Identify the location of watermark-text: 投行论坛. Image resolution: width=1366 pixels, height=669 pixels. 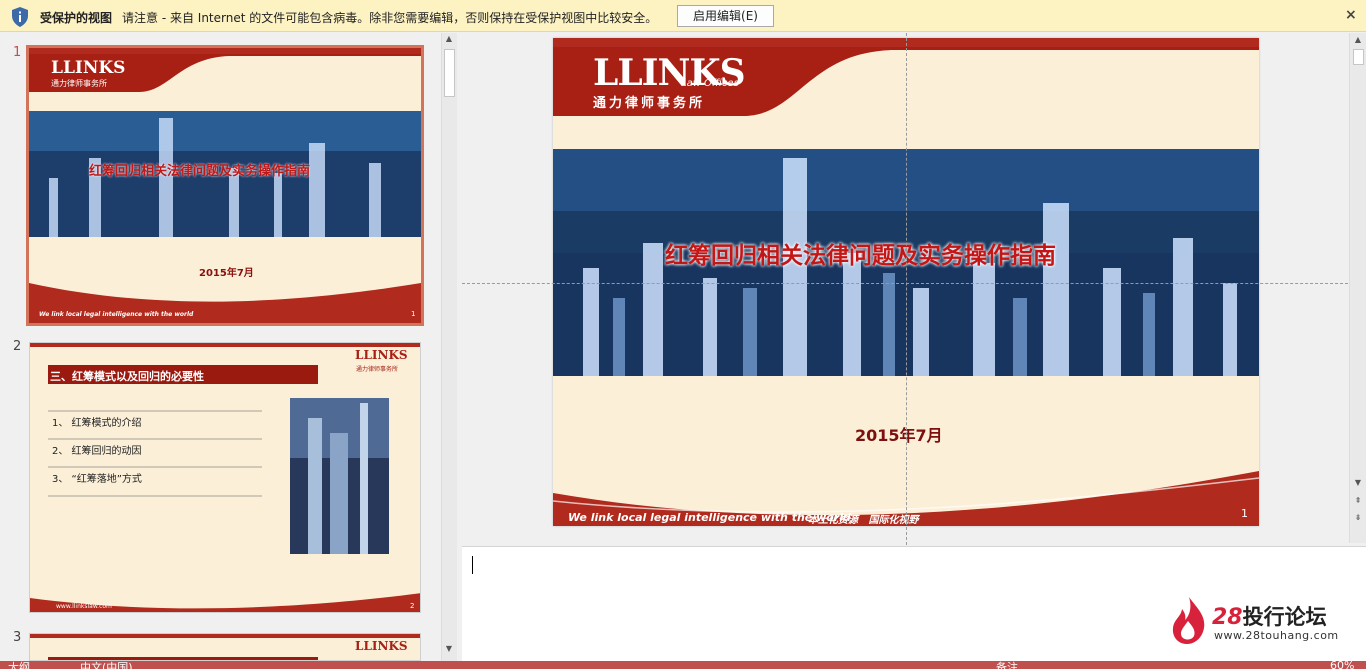
(1284, 617).